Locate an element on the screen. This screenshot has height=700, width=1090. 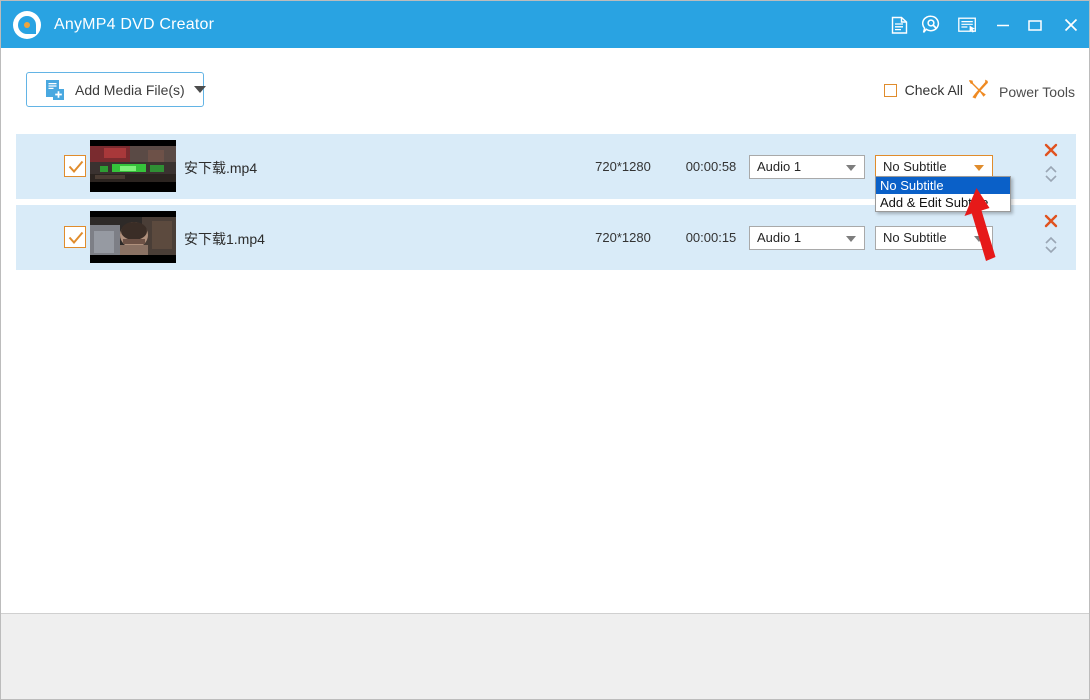
power-tools-button: Power Tools is located at coordinates (1020, 91).